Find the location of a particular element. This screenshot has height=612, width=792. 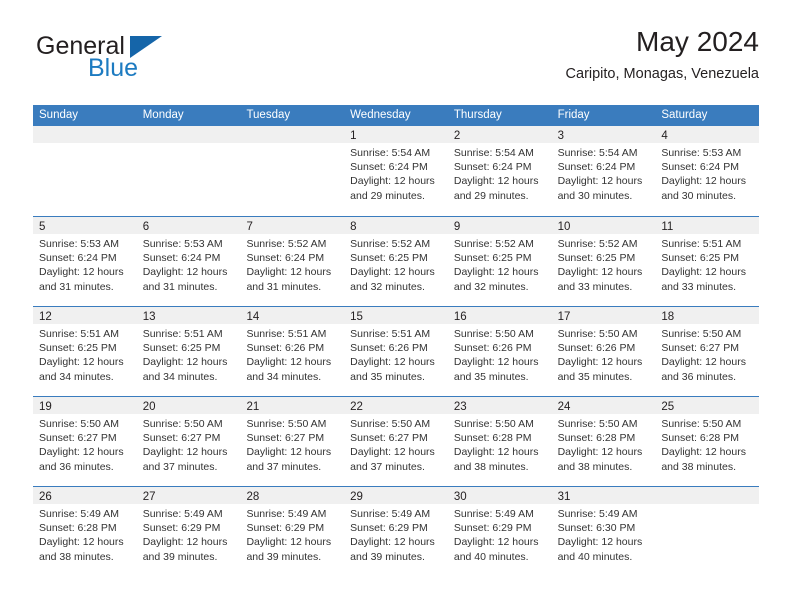

day-cell-empty is located at coordinates (707, 531).